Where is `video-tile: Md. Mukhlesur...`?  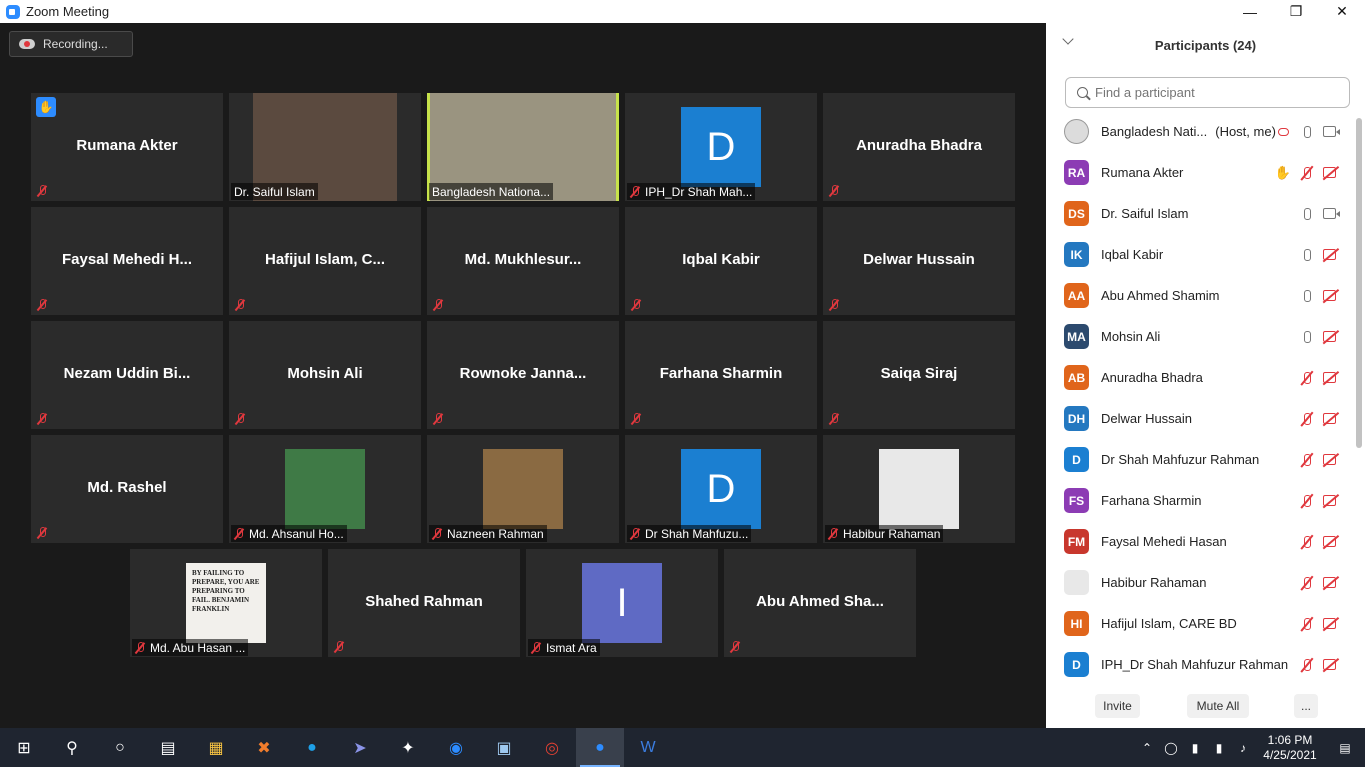 video-tile: Md. Mukhlesur... is located at coordinates (523, 261).